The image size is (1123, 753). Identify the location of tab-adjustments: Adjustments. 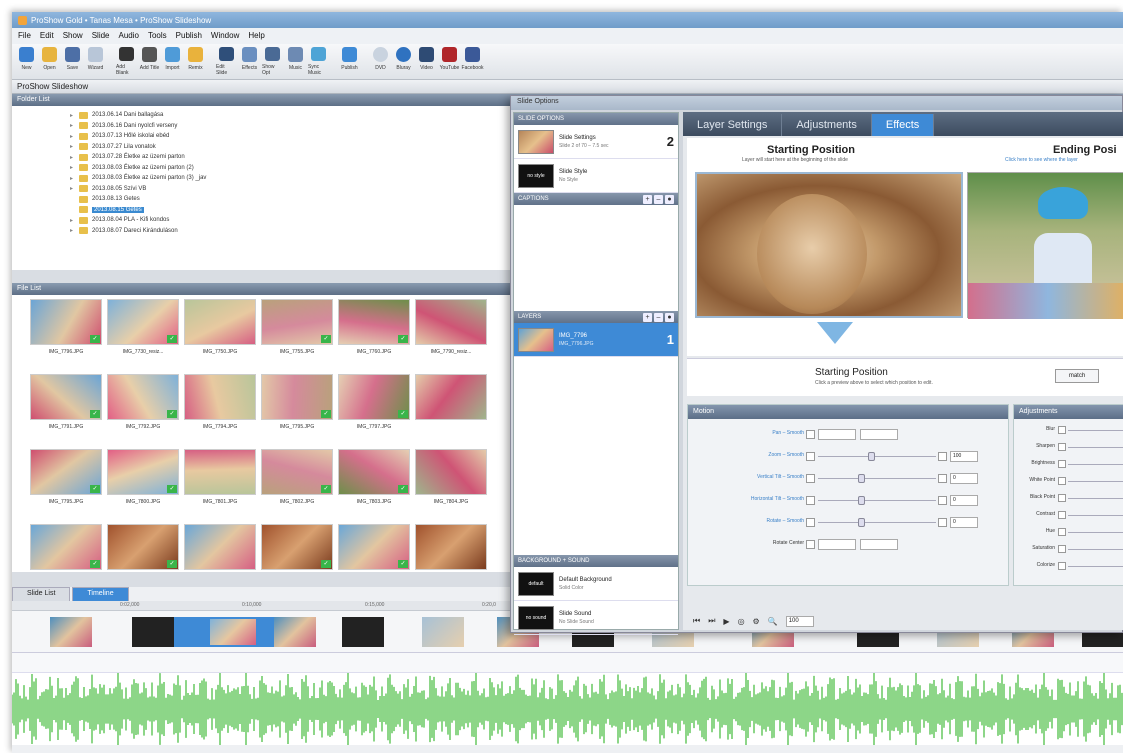
(827, 125).